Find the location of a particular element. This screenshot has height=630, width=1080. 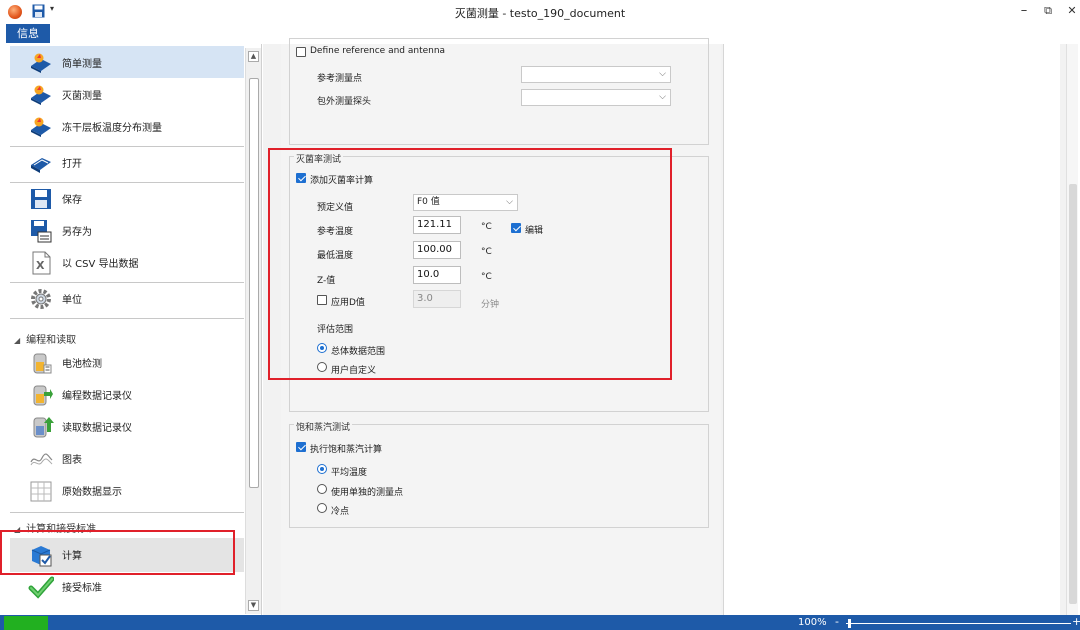

nav-group-label: 编程和读取 is located at coordinates (51, 340).